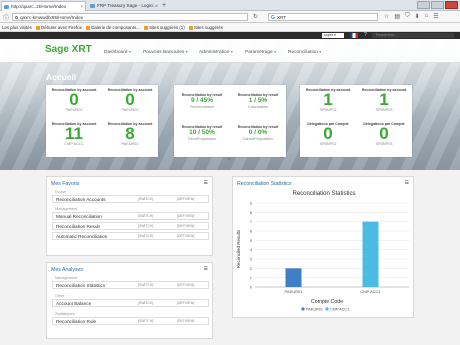 The width and height of the screenshot is (460, 345). What do you see at coordinates (130, 321) in the screenshot?
I see `analysis-row: Reconciliation Rule [SWITCH] [DEFVIEW]` at bounding box center [130, 321].